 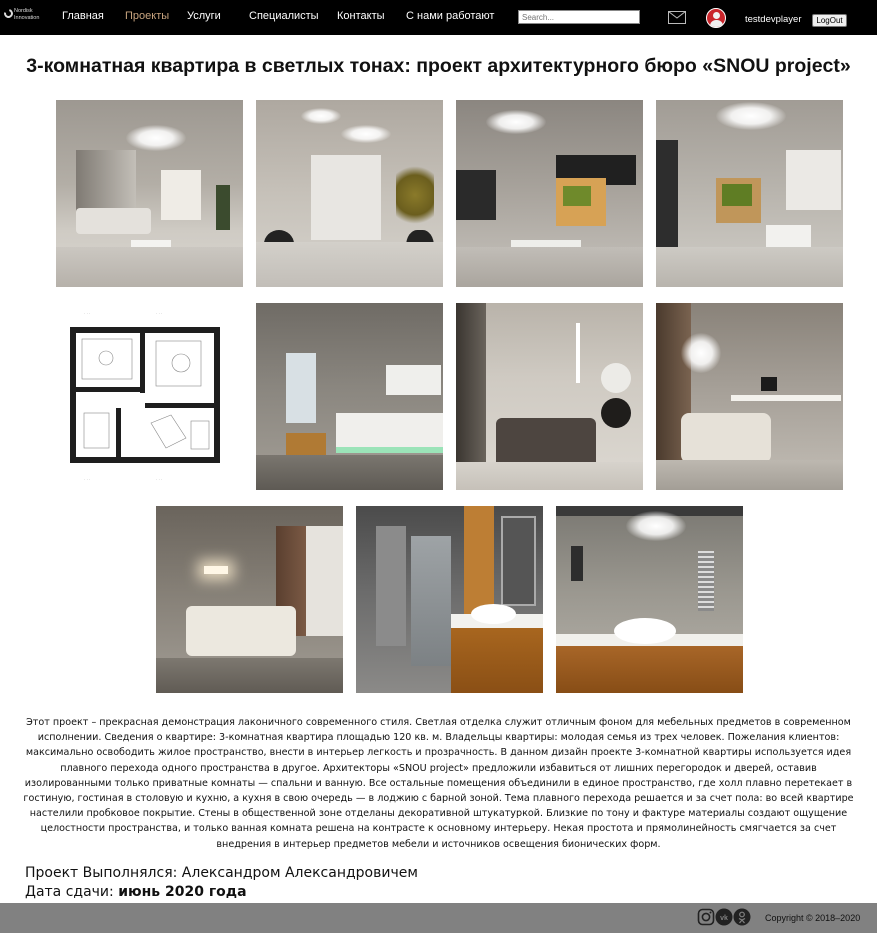 I want to click on vk-icon: vk, so click(x=724, y=917).